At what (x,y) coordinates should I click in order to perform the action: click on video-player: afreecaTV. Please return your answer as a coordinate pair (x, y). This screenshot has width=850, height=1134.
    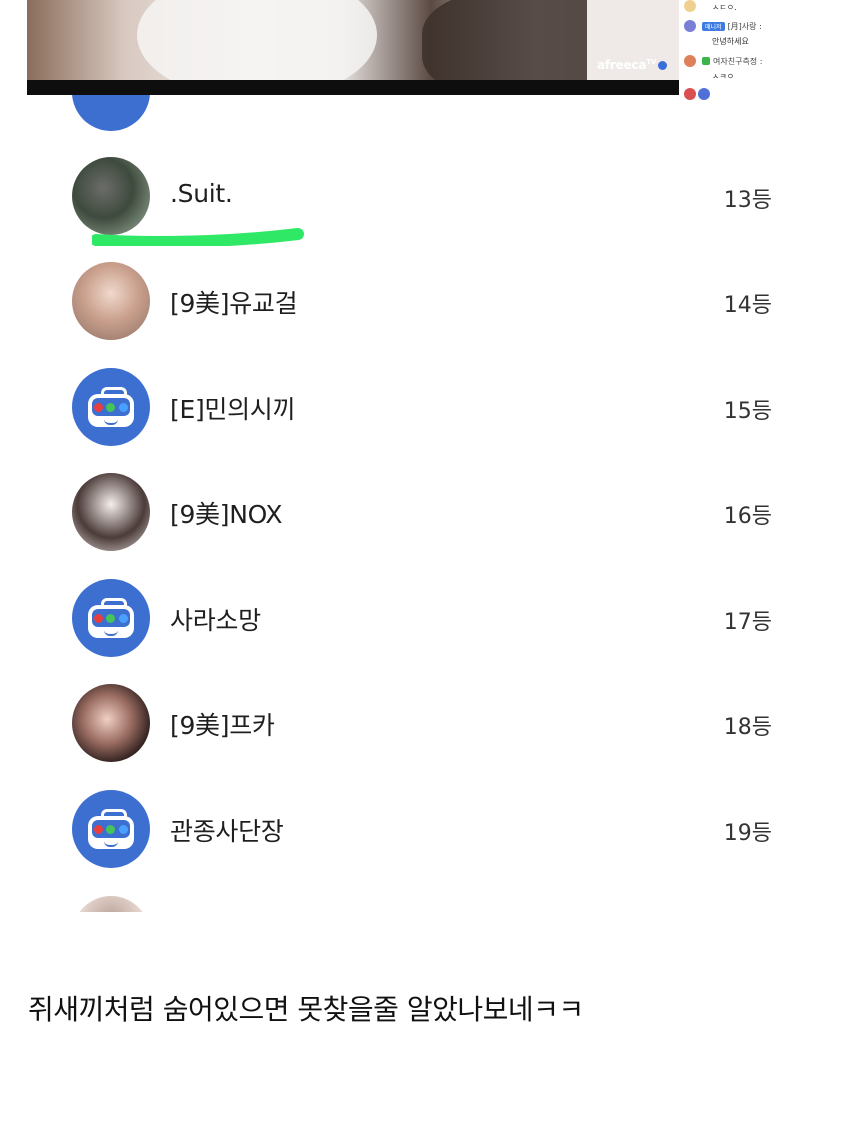
    Looking at the image, I should click on (353, 47).